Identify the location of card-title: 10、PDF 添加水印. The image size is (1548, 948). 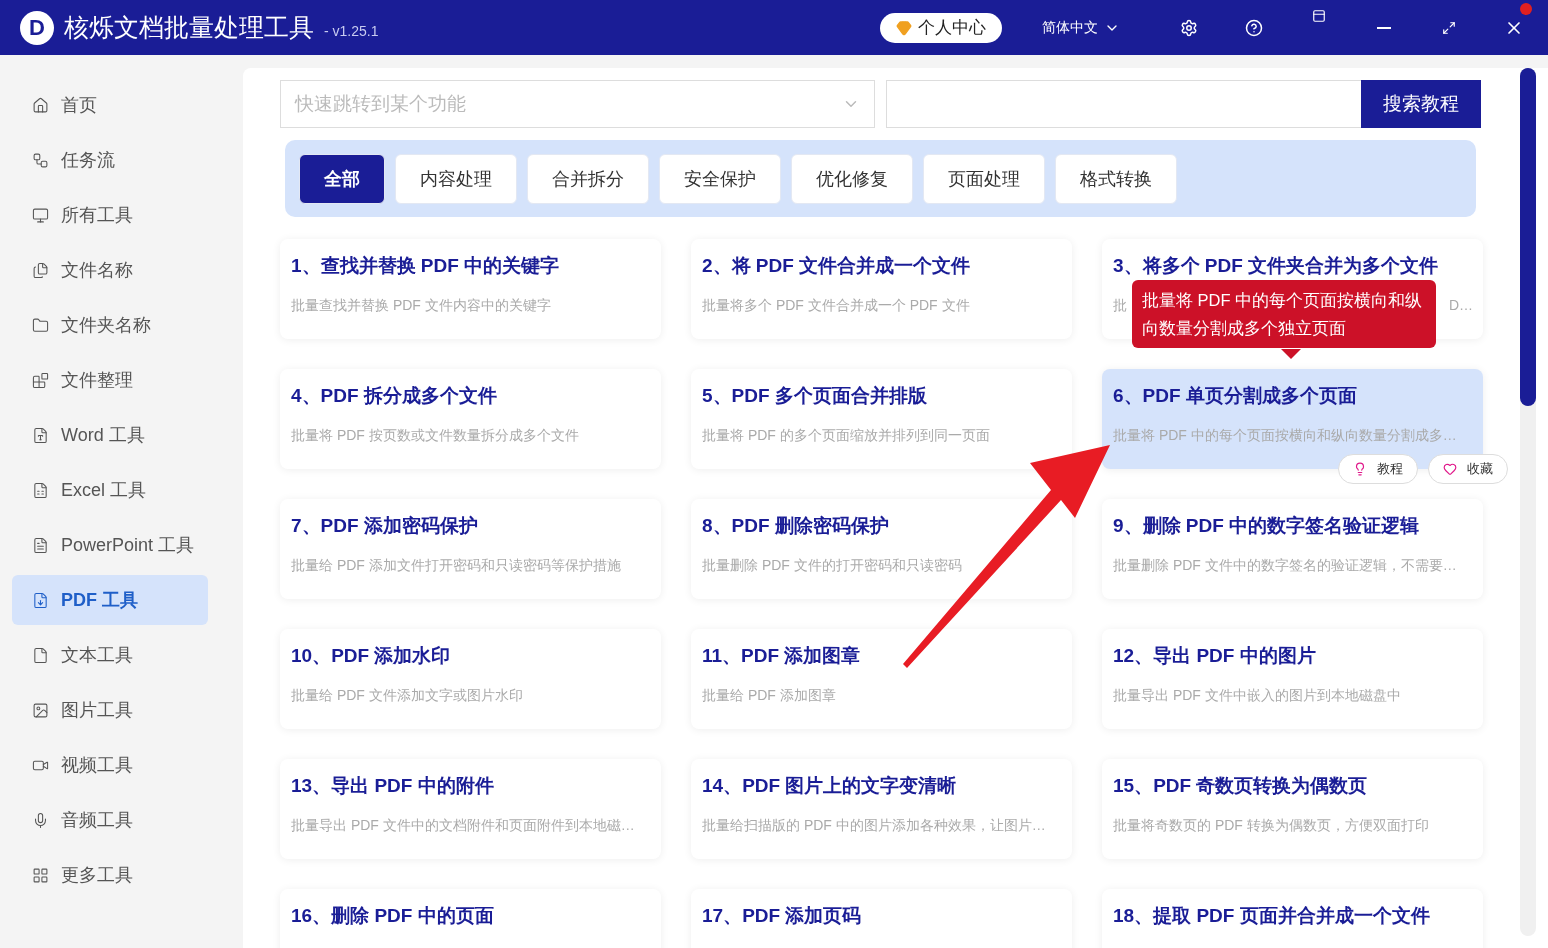
(371, 656).